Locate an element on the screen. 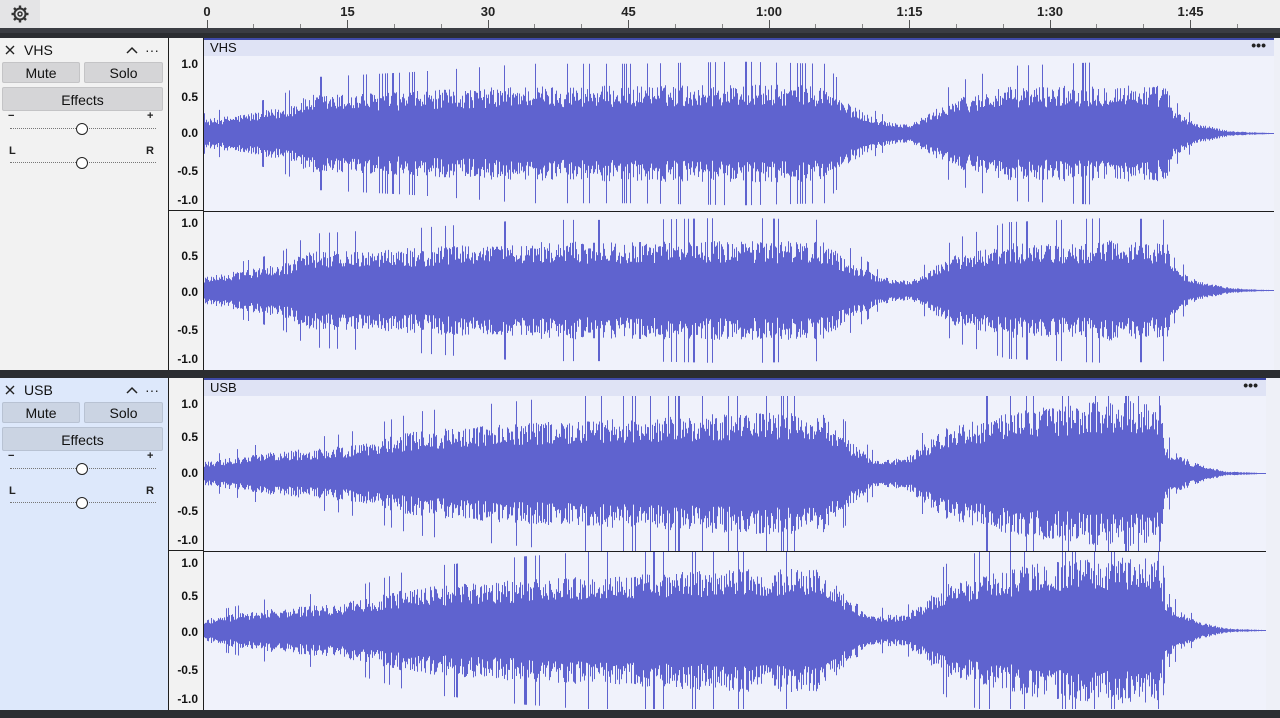 The image size is (1280, 718). ruler-label: 1:45 is located at coordinates (1190, 11).